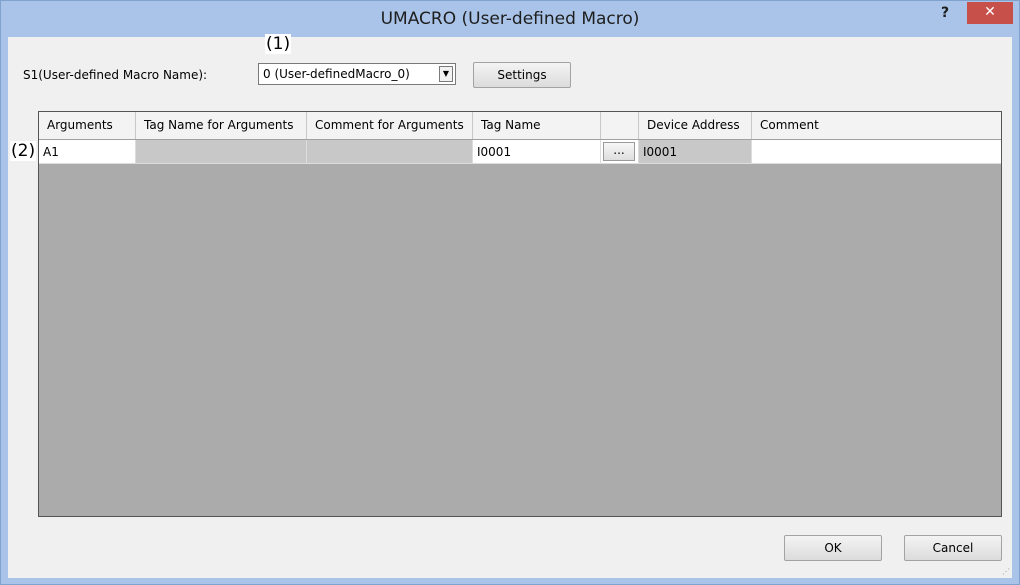  I want to click on cell-device-address: I0001, so click(695, 152).